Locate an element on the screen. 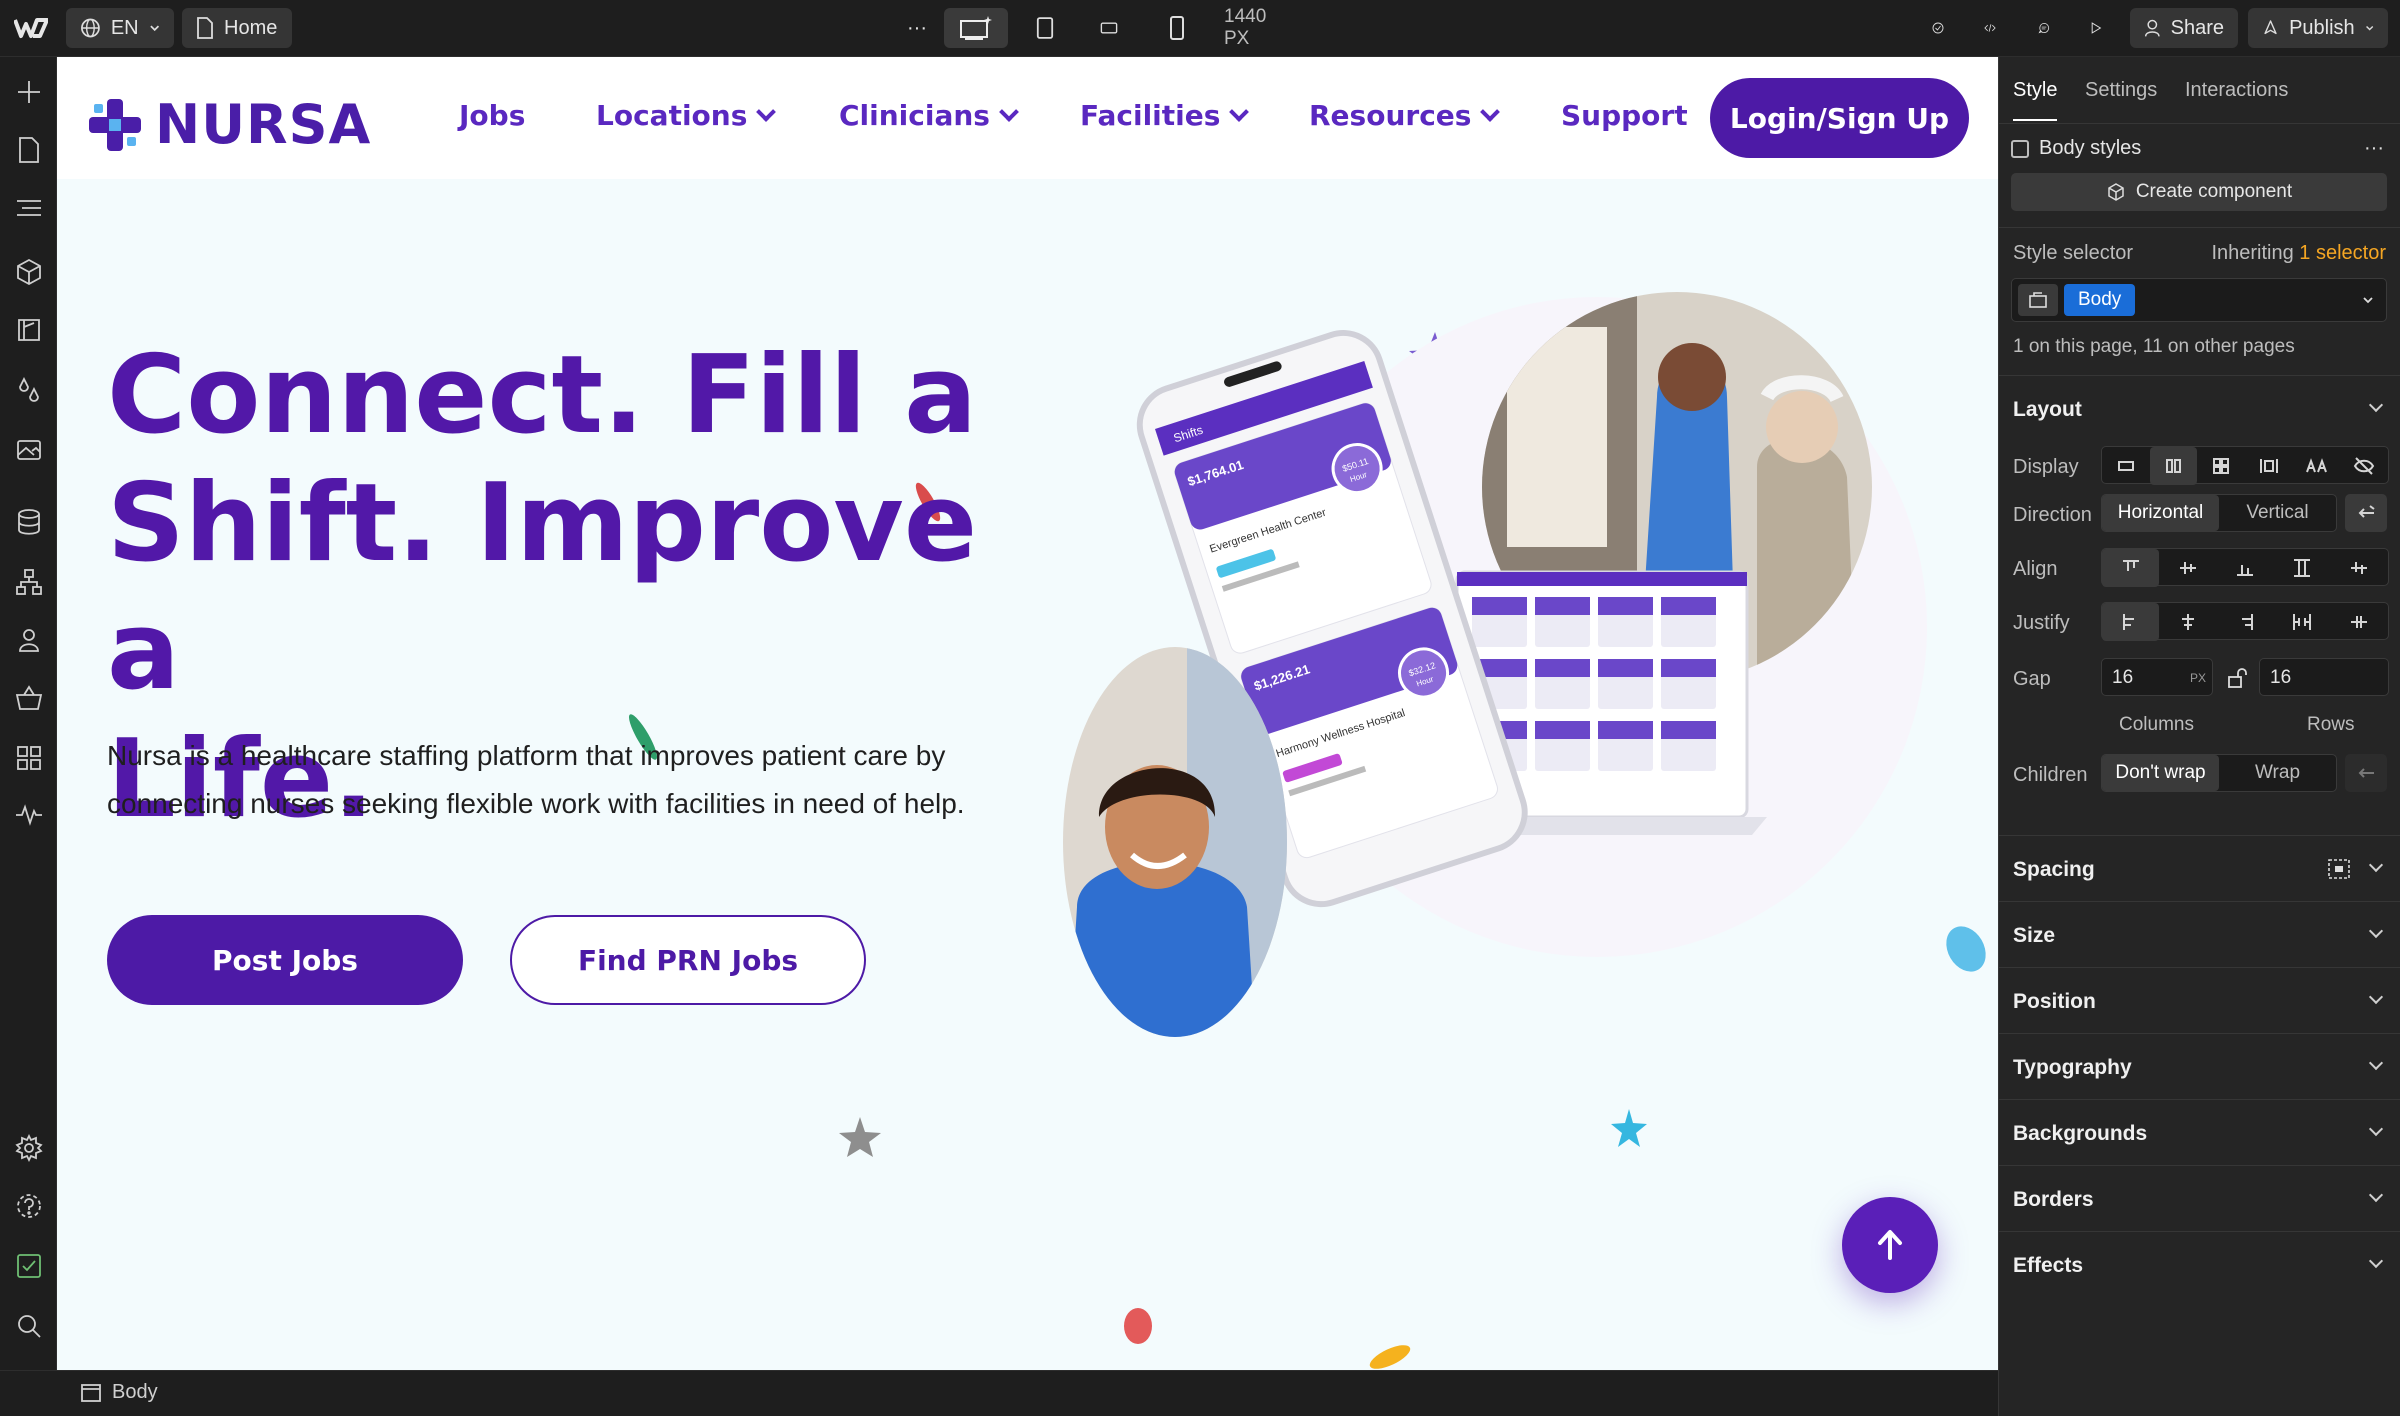 This screenshot has width=2400, height=1416. tab-settings: Settings is located at coordinates (2121, 90).